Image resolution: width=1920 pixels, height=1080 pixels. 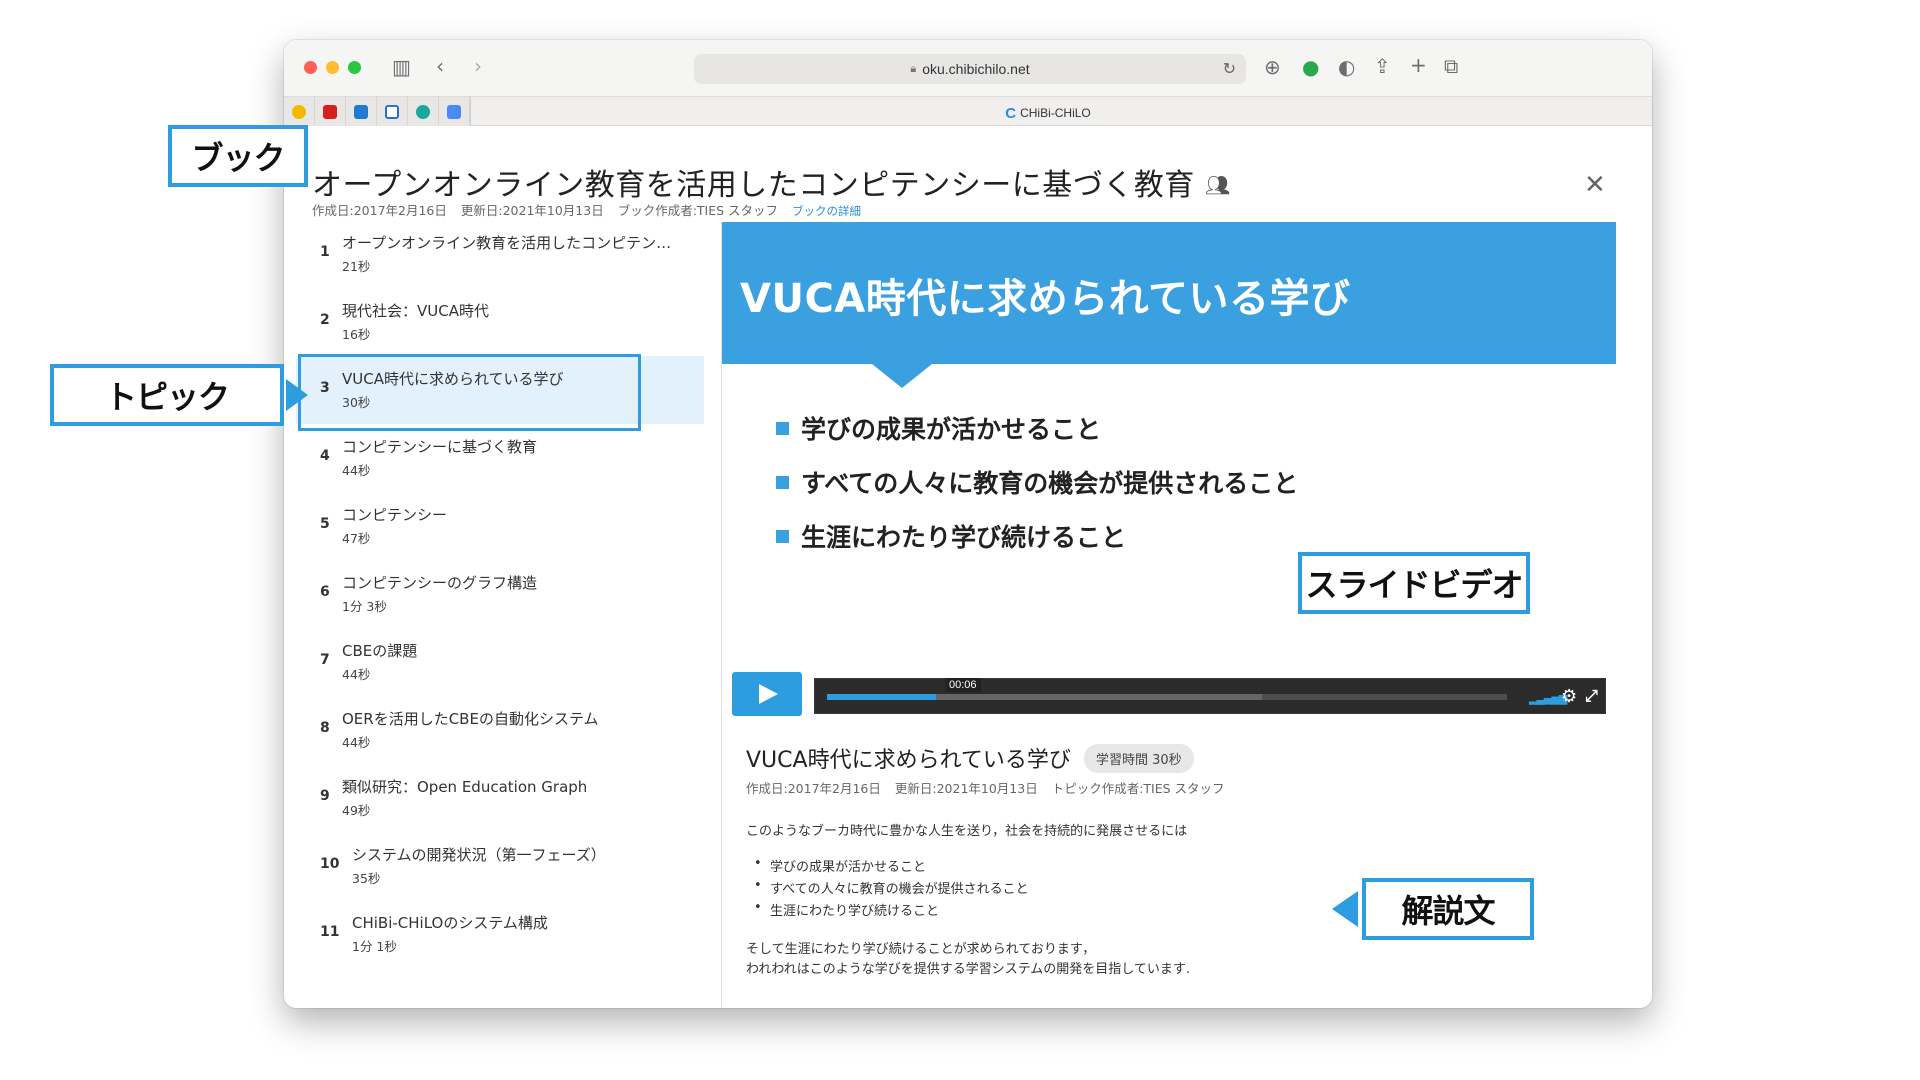 I want to click on control-bar: 00:06 ▂▃▄▅▆ ⚙ ⤢, so click(x=1210, y=696).